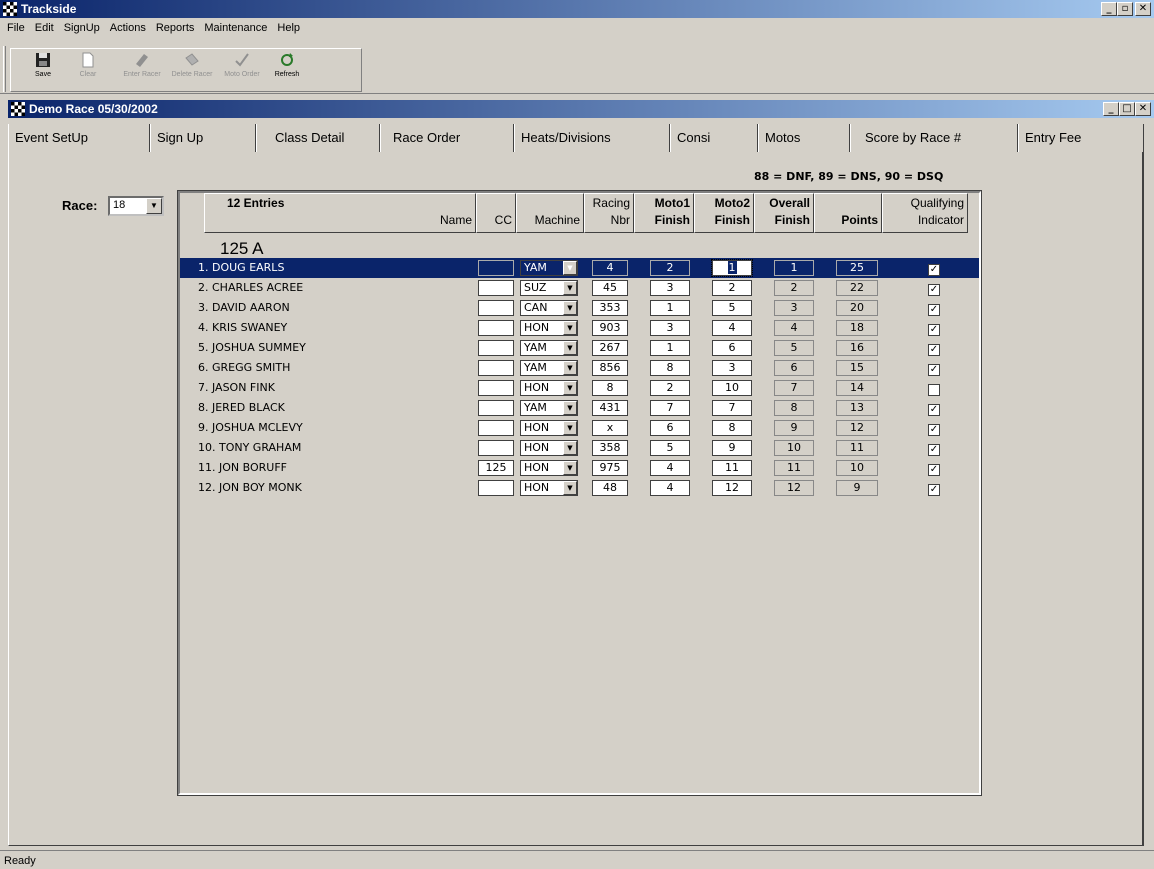 This screenshot has height=869, width=1154. Describe the element at coordinates (1081, 138) in the screenshot. I see `tab-entry-fee: Entry Fee` at that location.